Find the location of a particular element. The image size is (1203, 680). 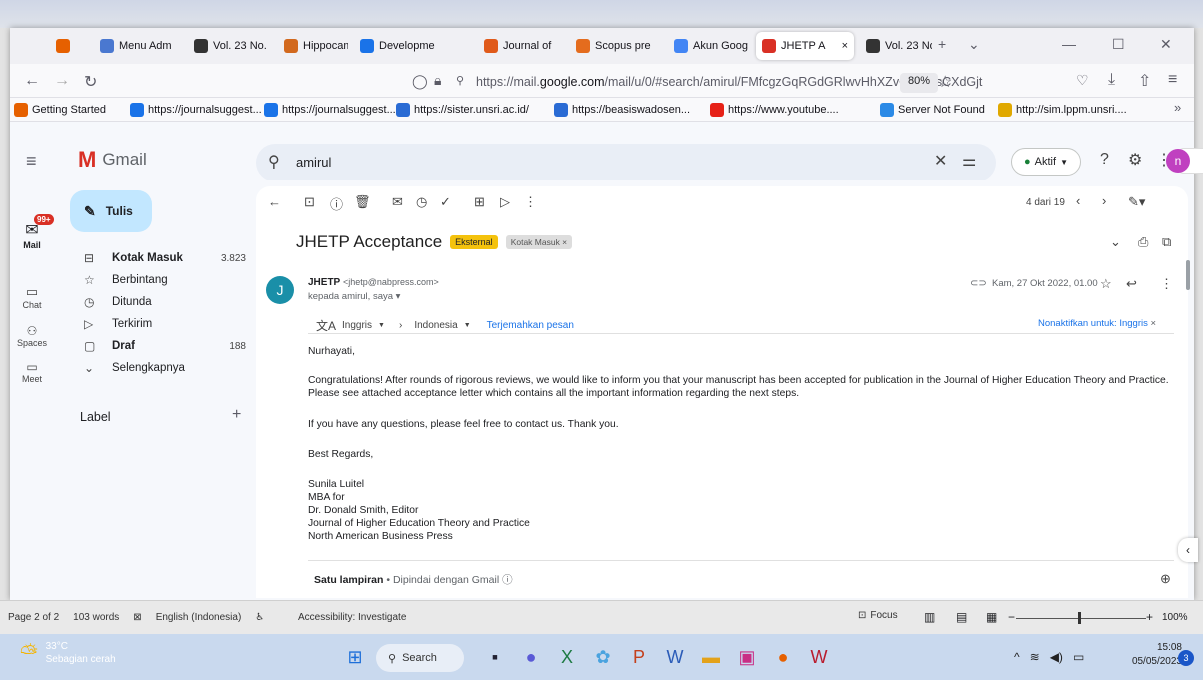

bookmark-item: Server Not Found is located at coordinates (932, 110).